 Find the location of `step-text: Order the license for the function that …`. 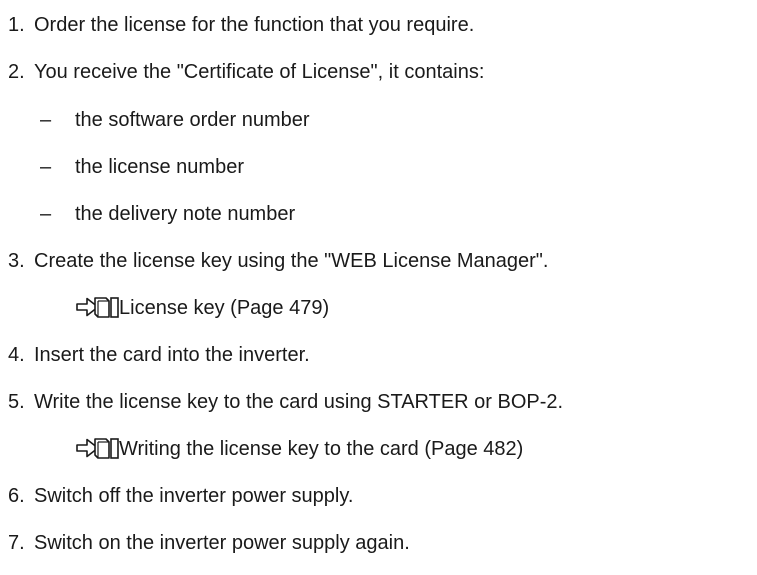

step-text: Order the license for the function that … is located at coordinates (254, 25).